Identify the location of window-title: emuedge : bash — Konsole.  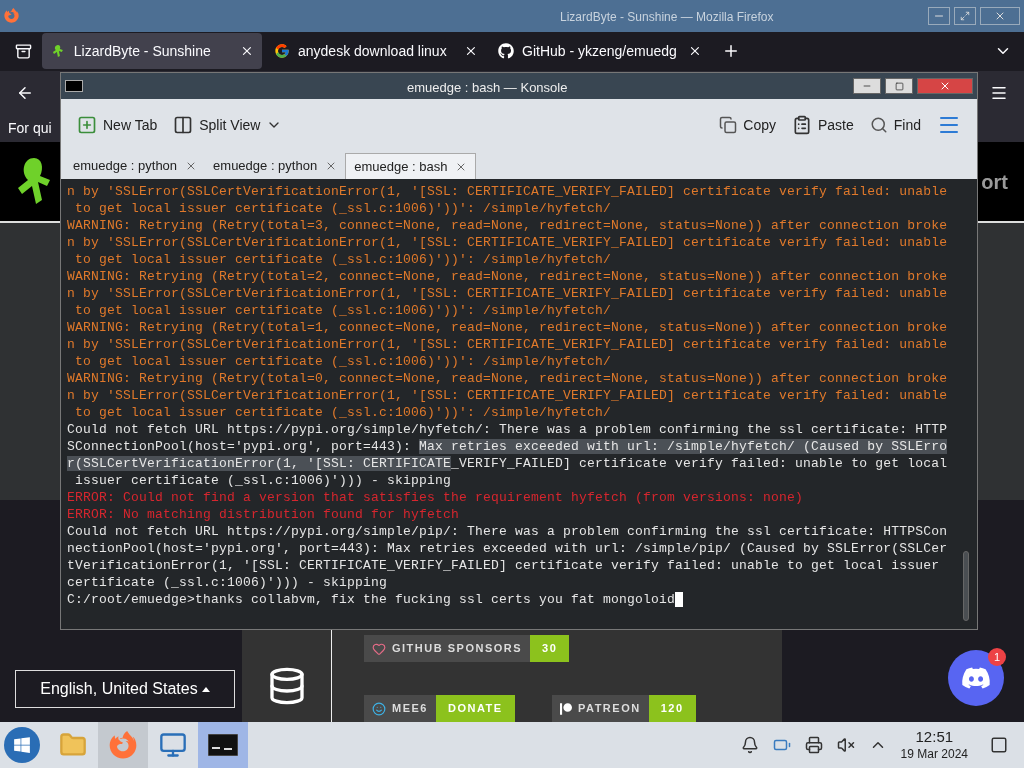
(487, 88).